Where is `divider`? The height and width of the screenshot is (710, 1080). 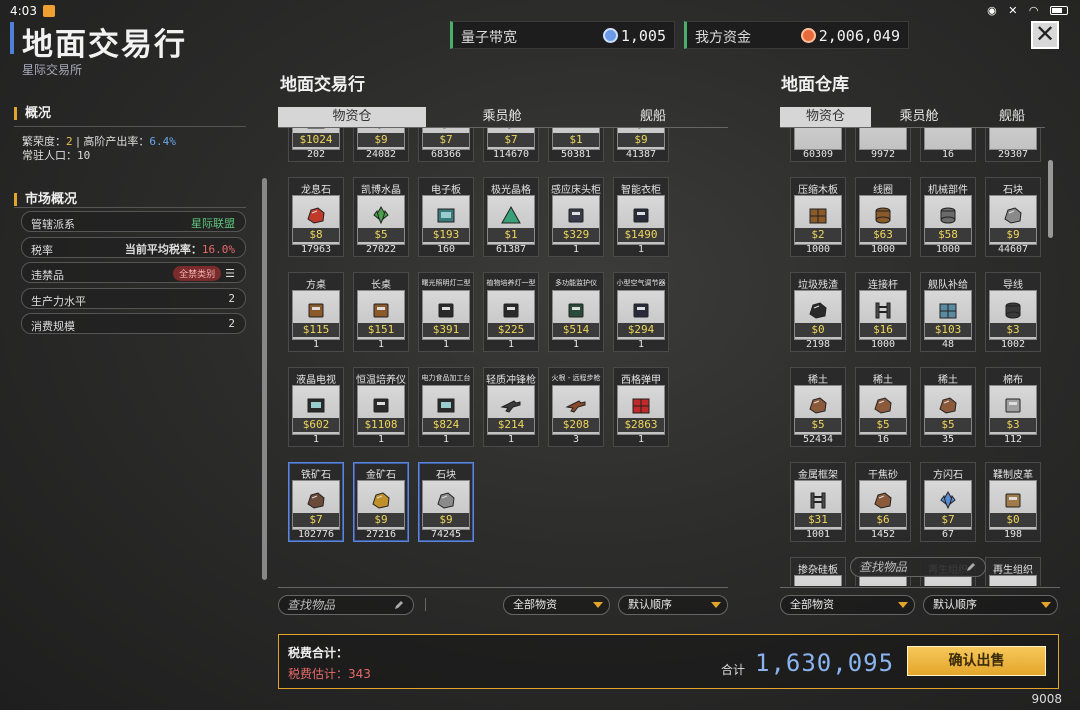
divider is located at coordinates (503, 587).